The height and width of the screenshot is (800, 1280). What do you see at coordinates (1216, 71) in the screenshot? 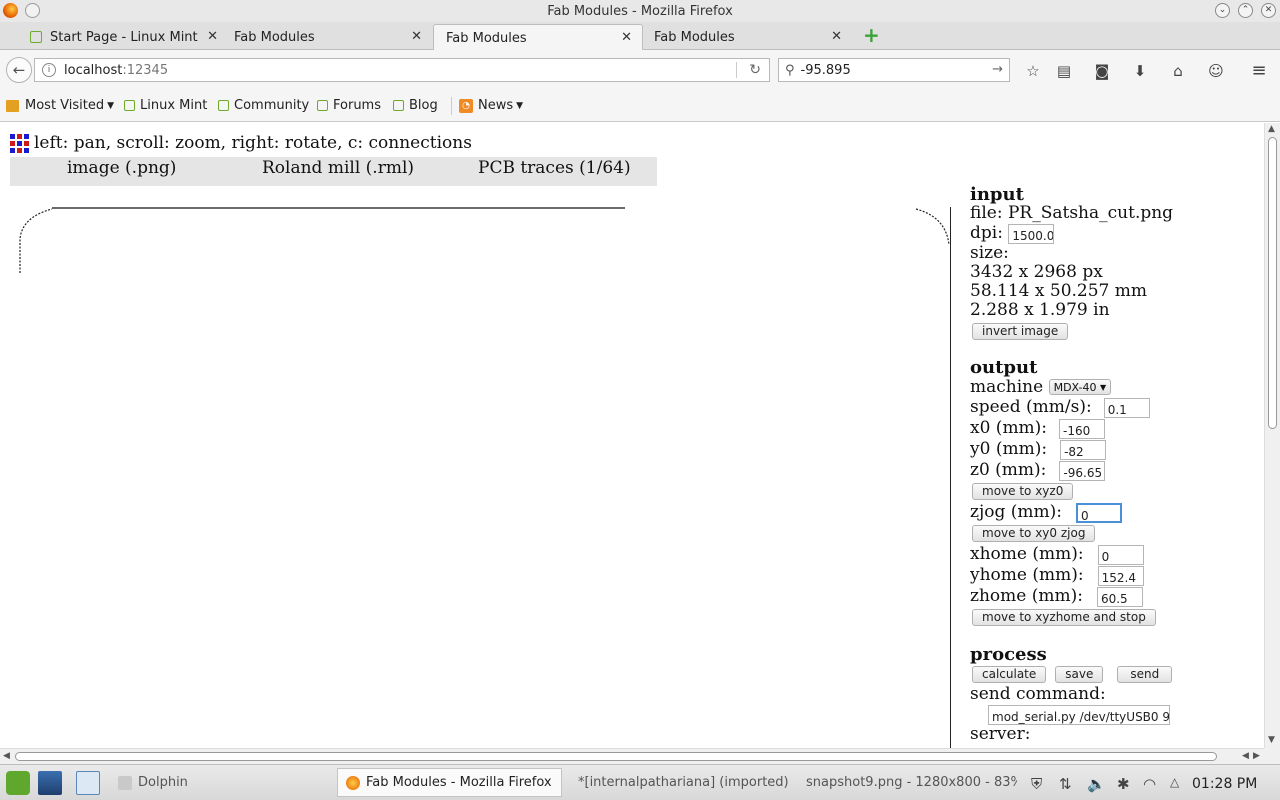
I see `chat-icon: ☺` at bounding box center [1216, 71].